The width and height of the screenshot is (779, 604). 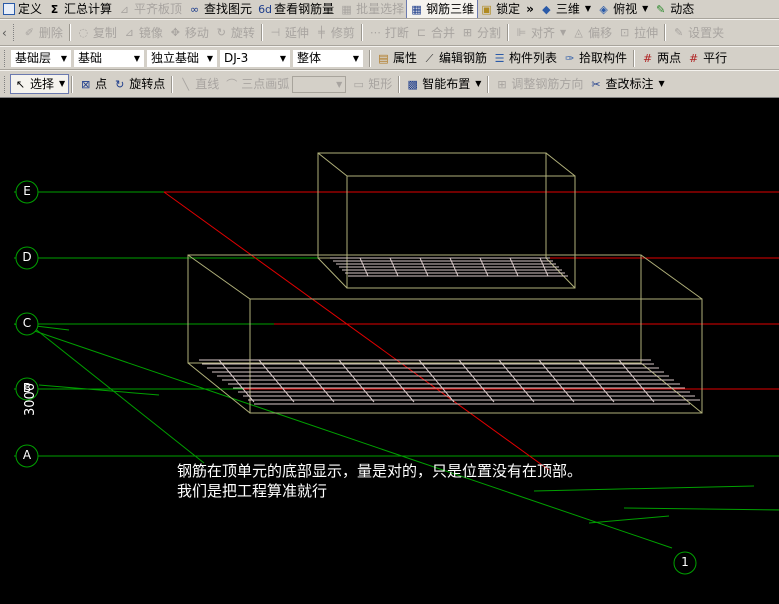 I want to click on check-mark-button: ✂ 查改标注 ▼, so click(x=626, y=84).